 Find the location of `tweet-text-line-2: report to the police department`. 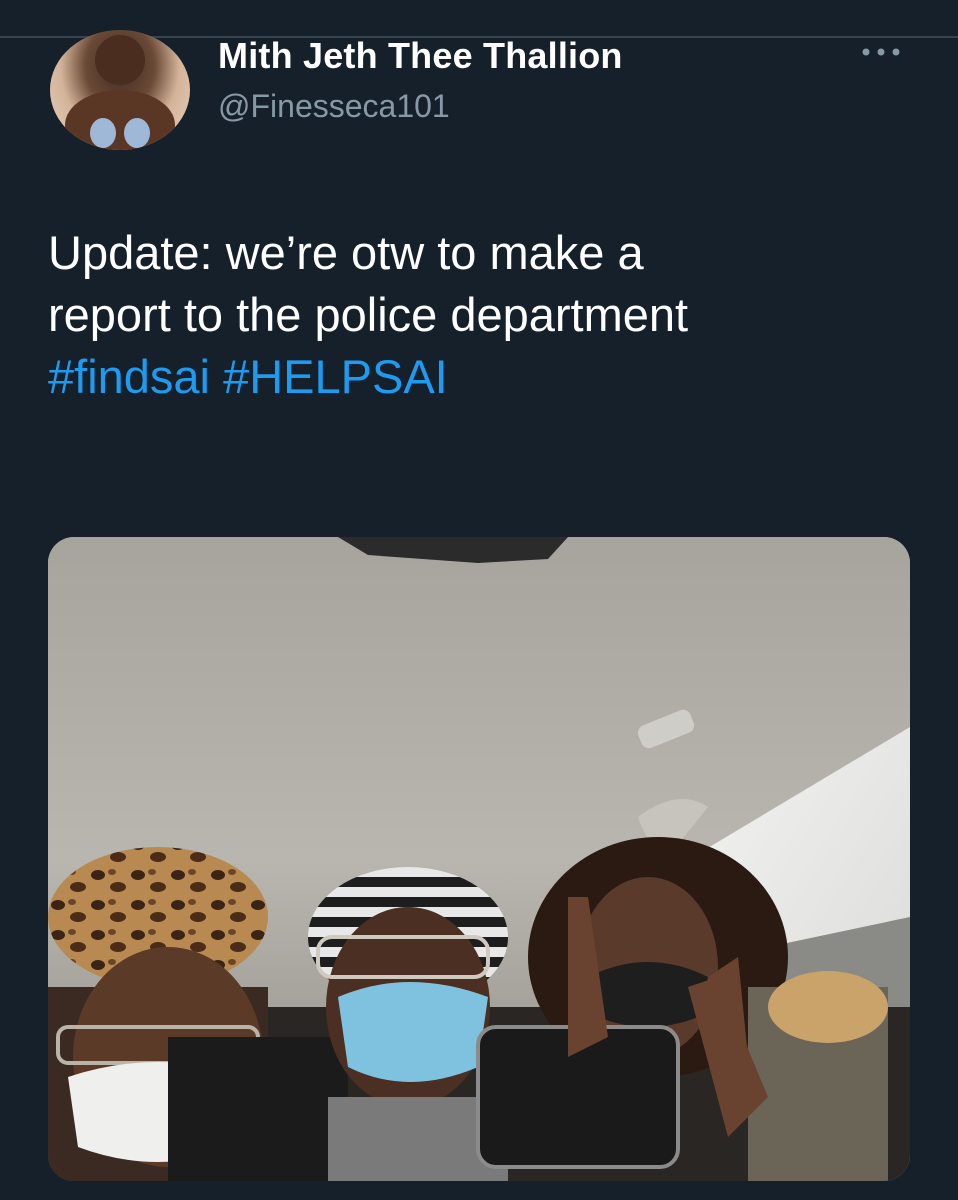

tweet-text-line-2: report to the police department is located at coordinates (368, 314).